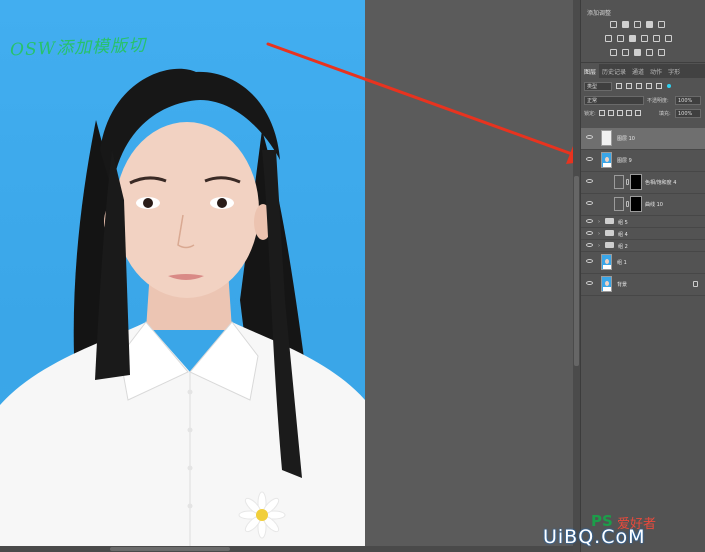  I want to click on layer-name: 图层 9, so click(624, 161).